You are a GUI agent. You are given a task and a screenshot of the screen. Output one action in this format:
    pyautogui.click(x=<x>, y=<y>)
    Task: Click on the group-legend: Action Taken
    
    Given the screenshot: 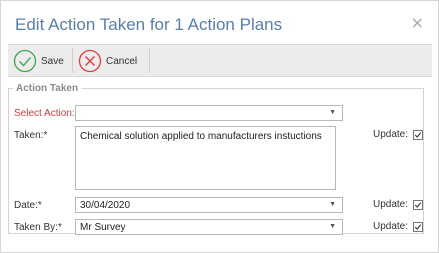 What is the action you would take?
    pyautogui.click(x=47, y=88)
    